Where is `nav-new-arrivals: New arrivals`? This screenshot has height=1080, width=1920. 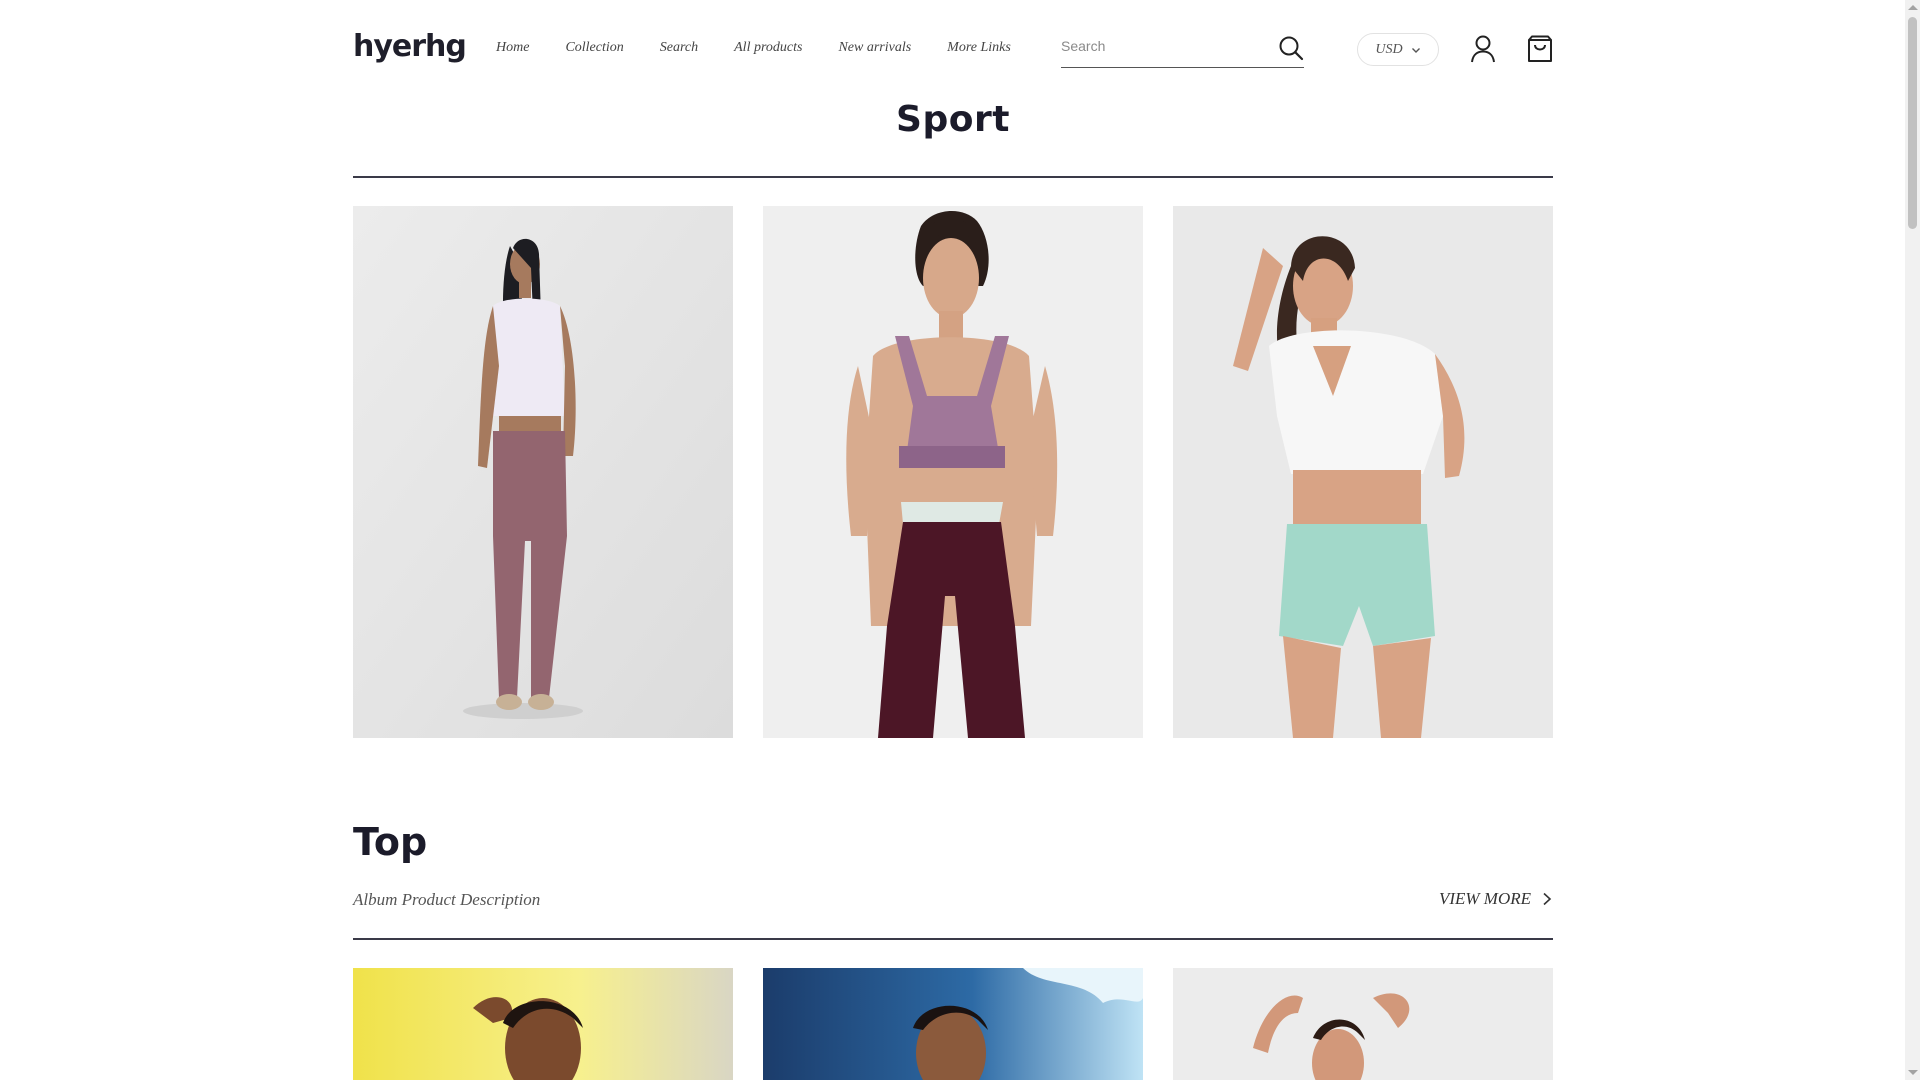 nav-new-arrivals: New arrivals is located at coordinates (874, 48).